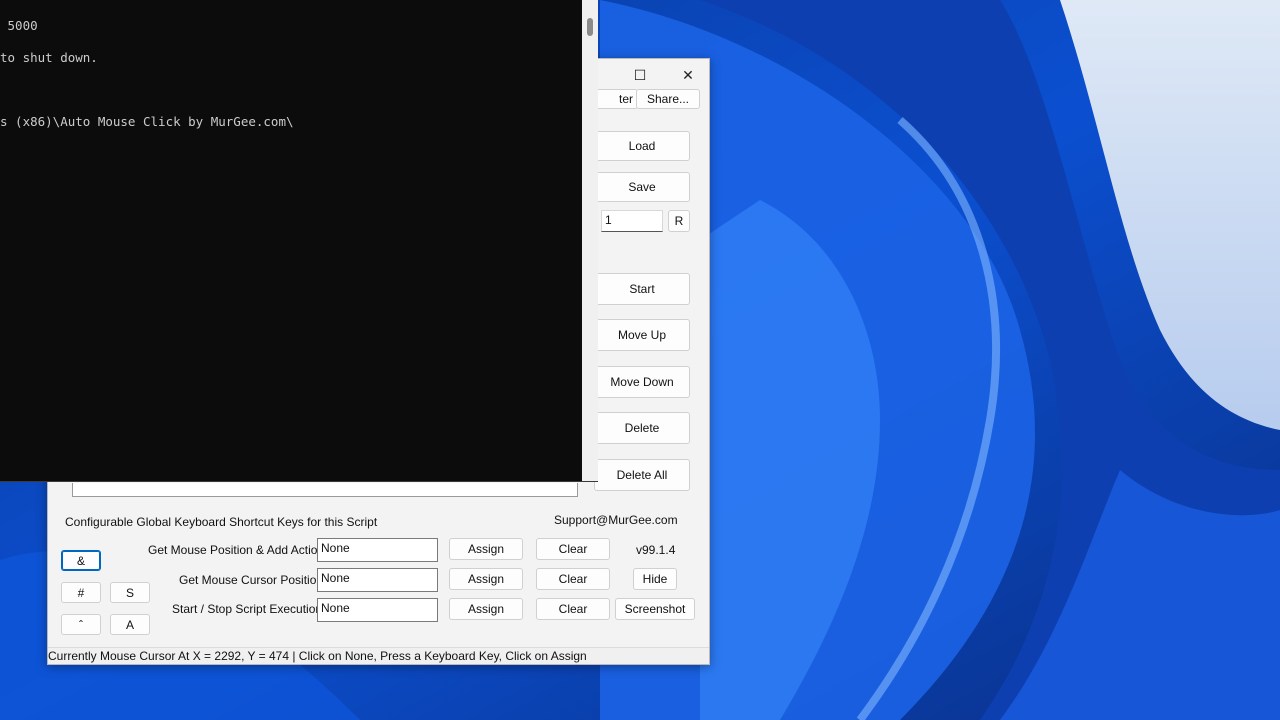 This screenshot has height=720, width=1280. What do you see at coordinates (590, 240) in the screenshot?
I see `console-scrollbar` at bounding box center [590, 240].